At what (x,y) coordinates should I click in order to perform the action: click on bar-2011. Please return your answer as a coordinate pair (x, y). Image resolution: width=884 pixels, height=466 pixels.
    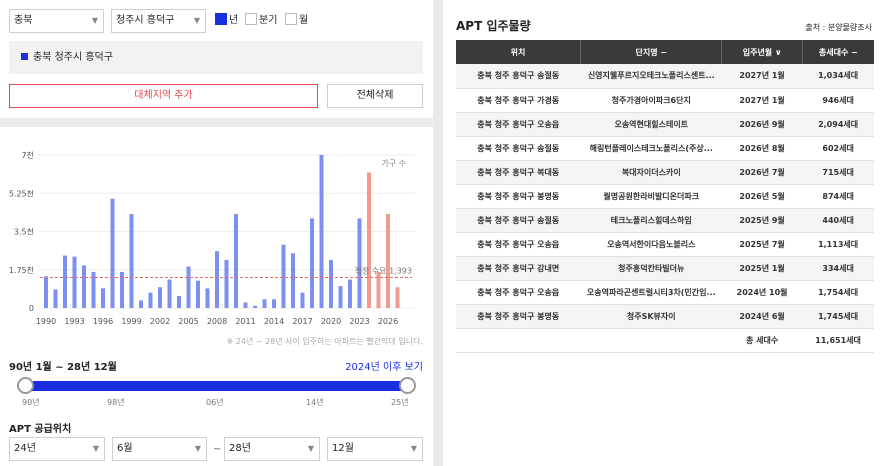
    Looking at the image, I should click on (245, 305).